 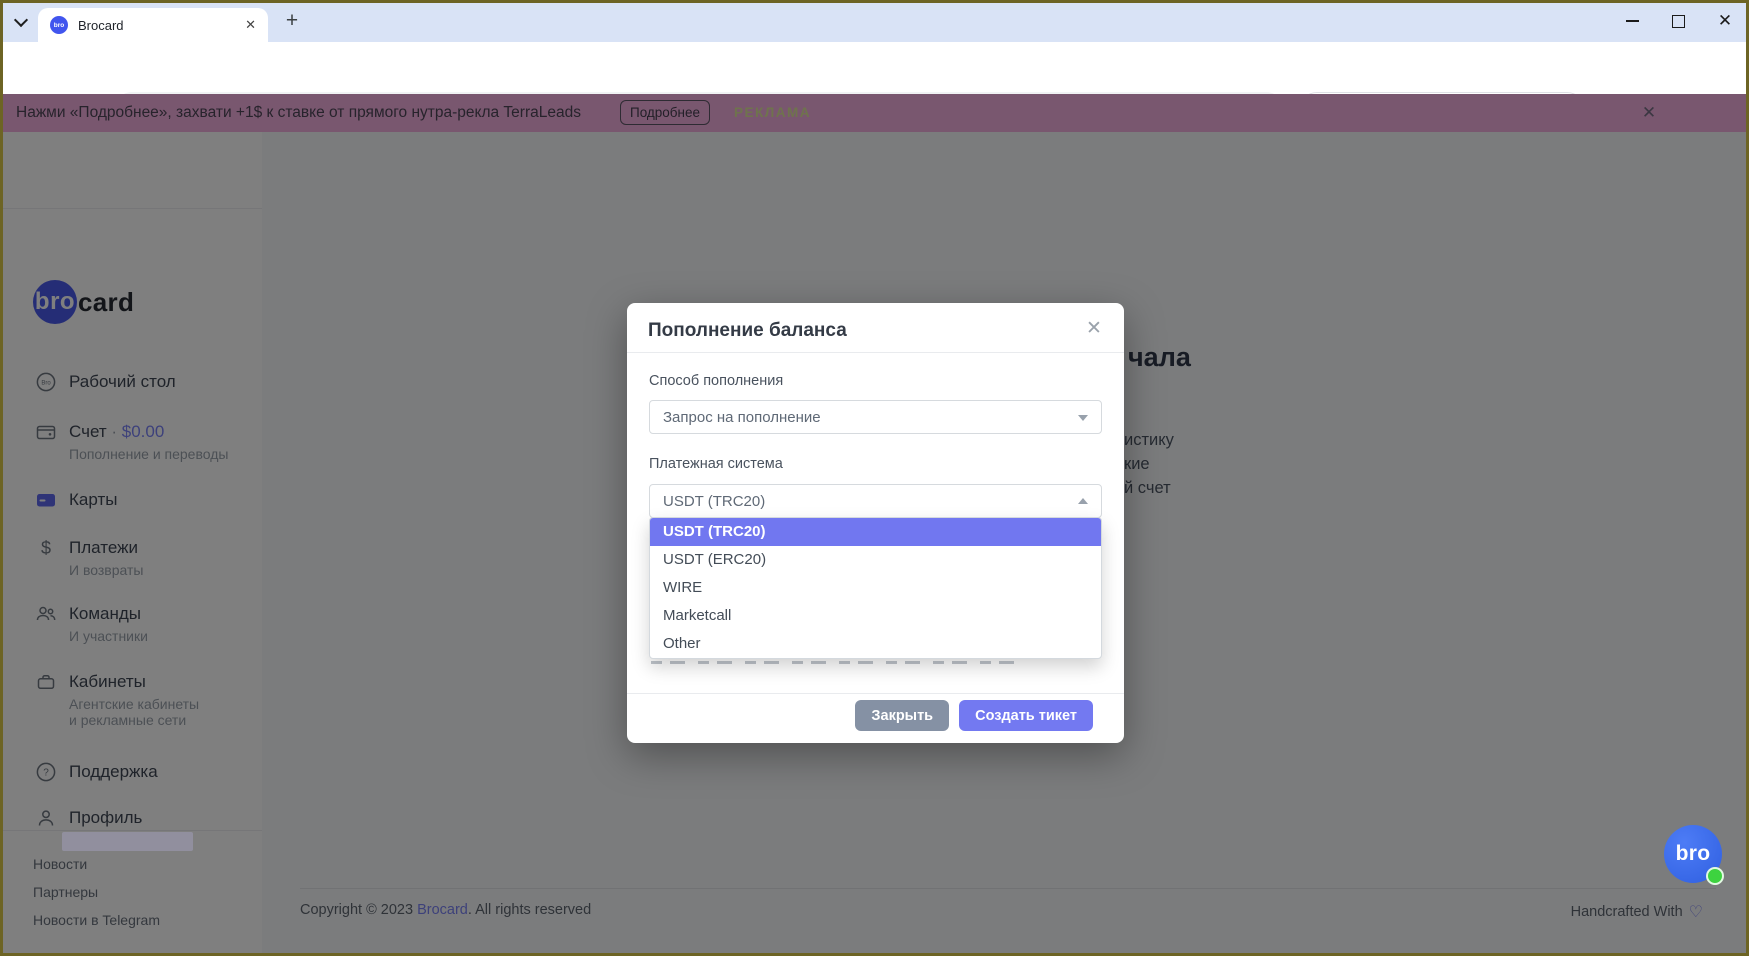 What do you see at coordinates (902, 715) in the screenshot?
I see `close-button: Закрыть` at bounding box center [902, 715].